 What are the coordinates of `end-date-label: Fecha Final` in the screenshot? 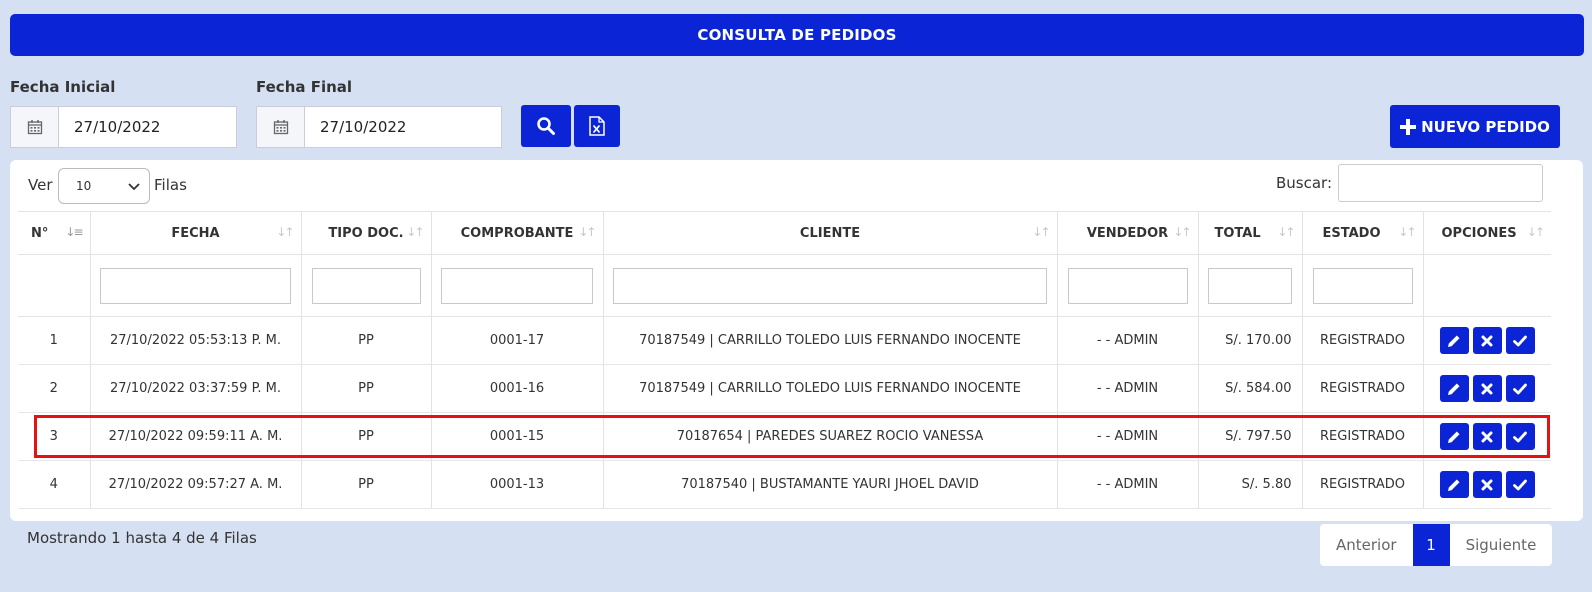 It's located at (304, 87).